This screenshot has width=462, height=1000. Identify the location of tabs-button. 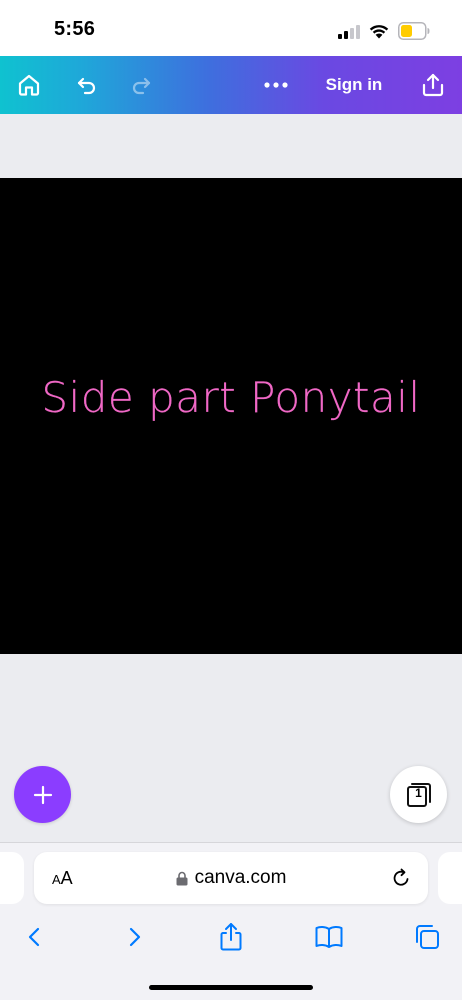
(427, 937).